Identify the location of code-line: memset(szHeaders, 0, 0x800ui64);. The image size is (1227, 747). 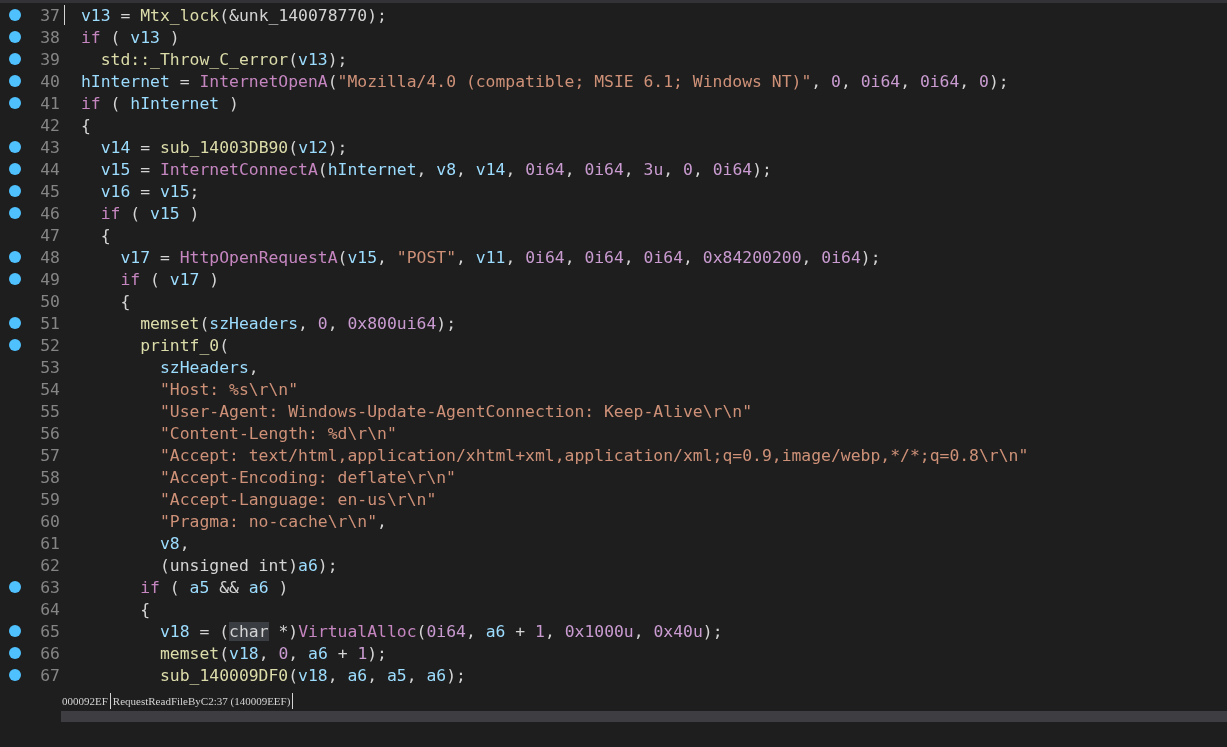
(298, 323).